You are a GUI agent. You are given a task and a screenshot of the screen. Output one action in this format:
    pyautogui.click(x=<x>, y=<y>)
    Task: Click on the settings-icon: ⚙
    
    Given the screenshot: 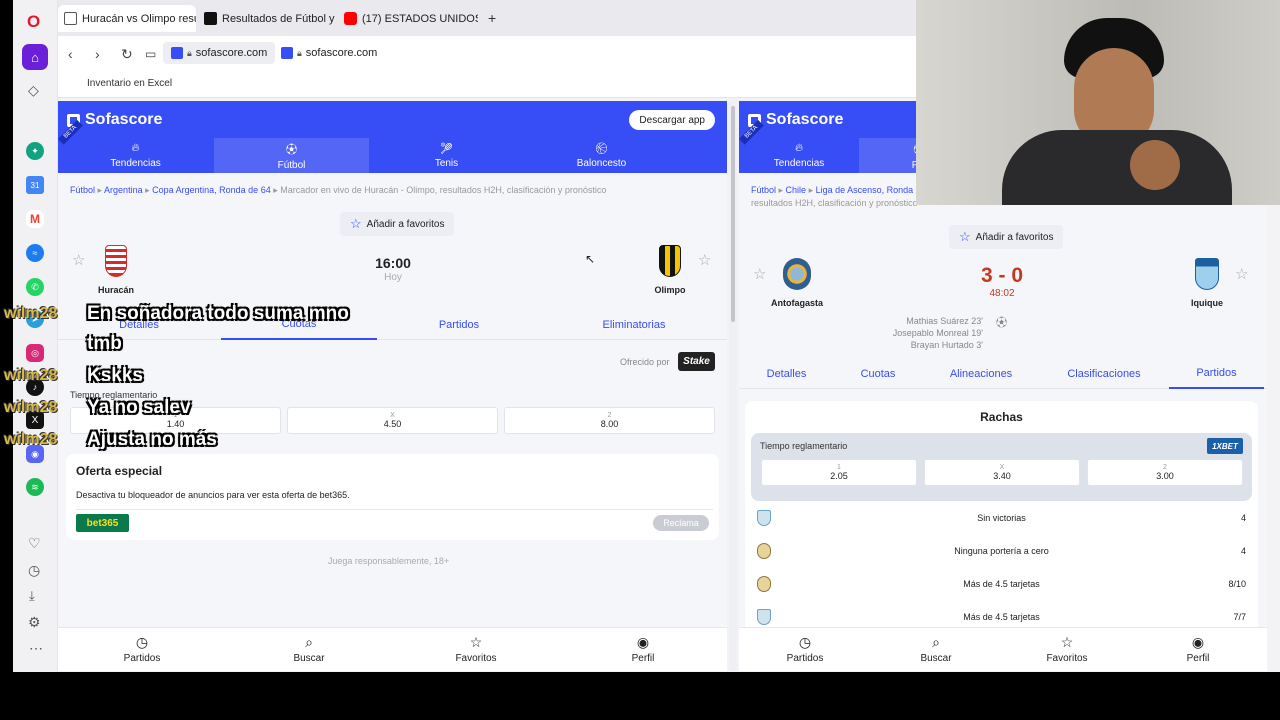 What is the action you would take?
    pyautogui.click(x=34, y=622)
    